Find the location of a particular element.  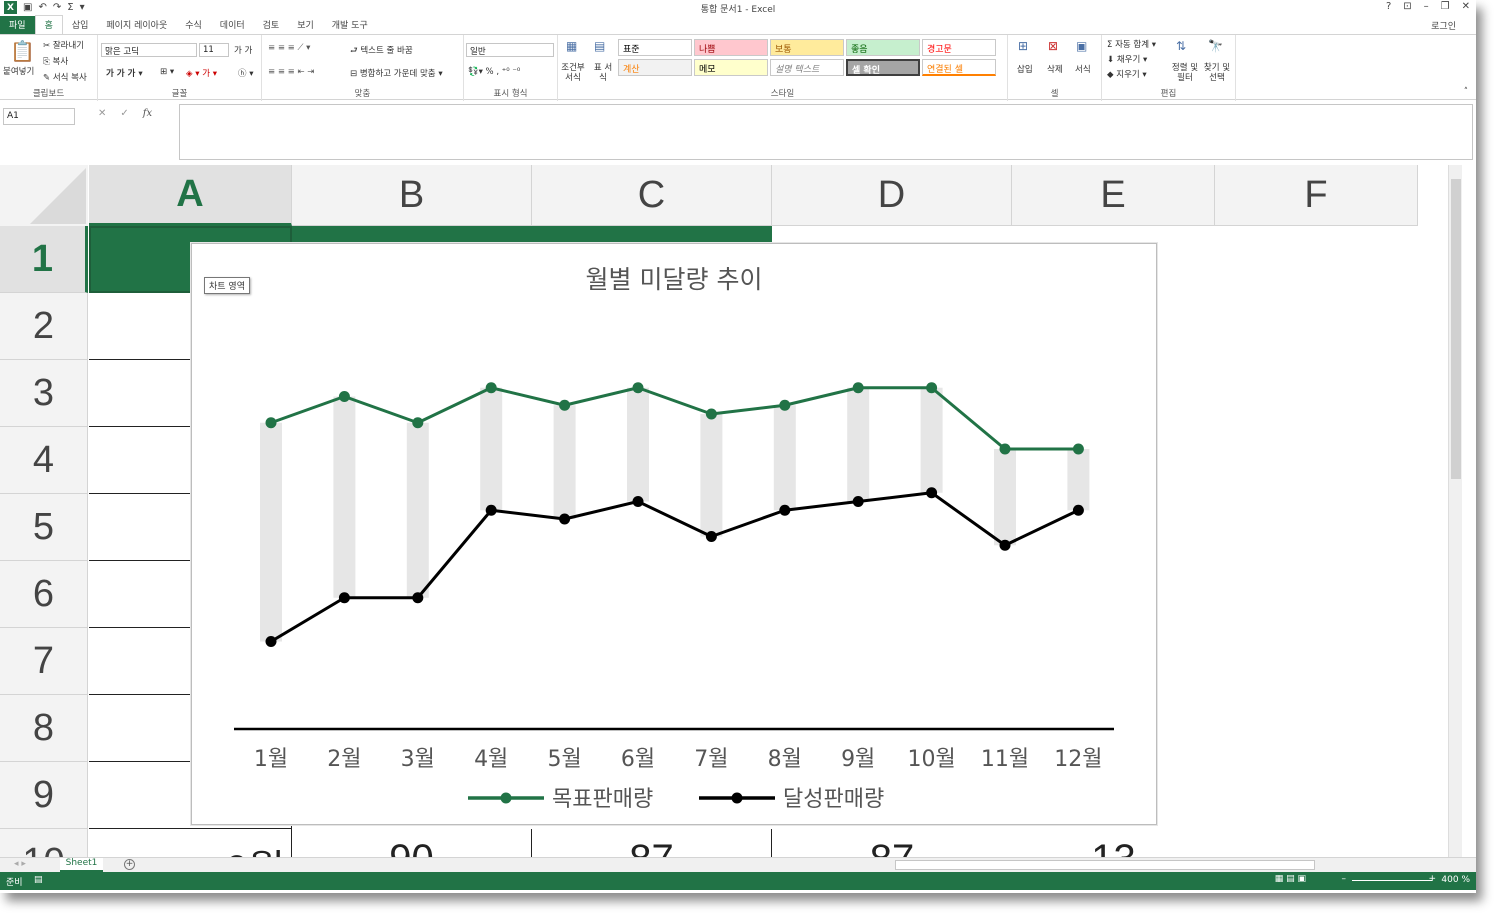

sort-filter-icon: ⇅ is located at coordinates (1181, 46).